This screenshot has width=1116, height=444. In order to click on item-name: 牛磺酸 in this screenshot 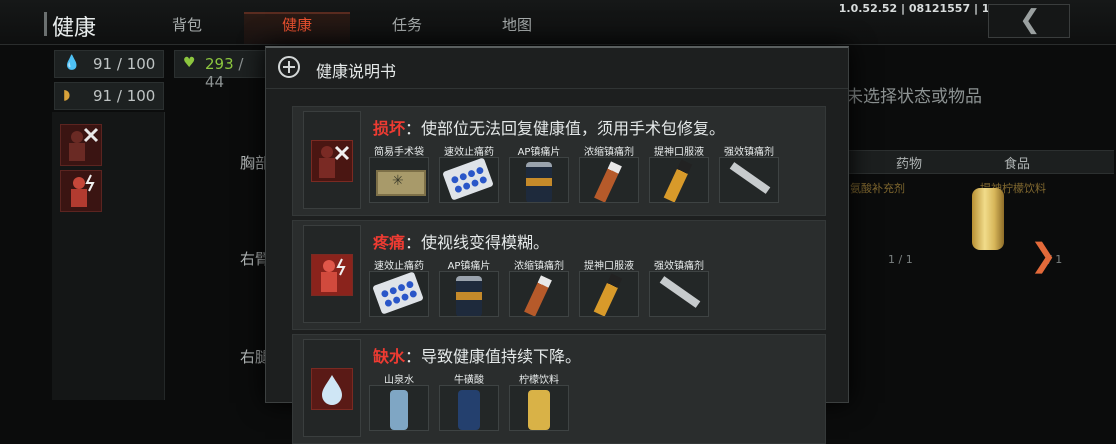, I will do `click(469, 380)`.